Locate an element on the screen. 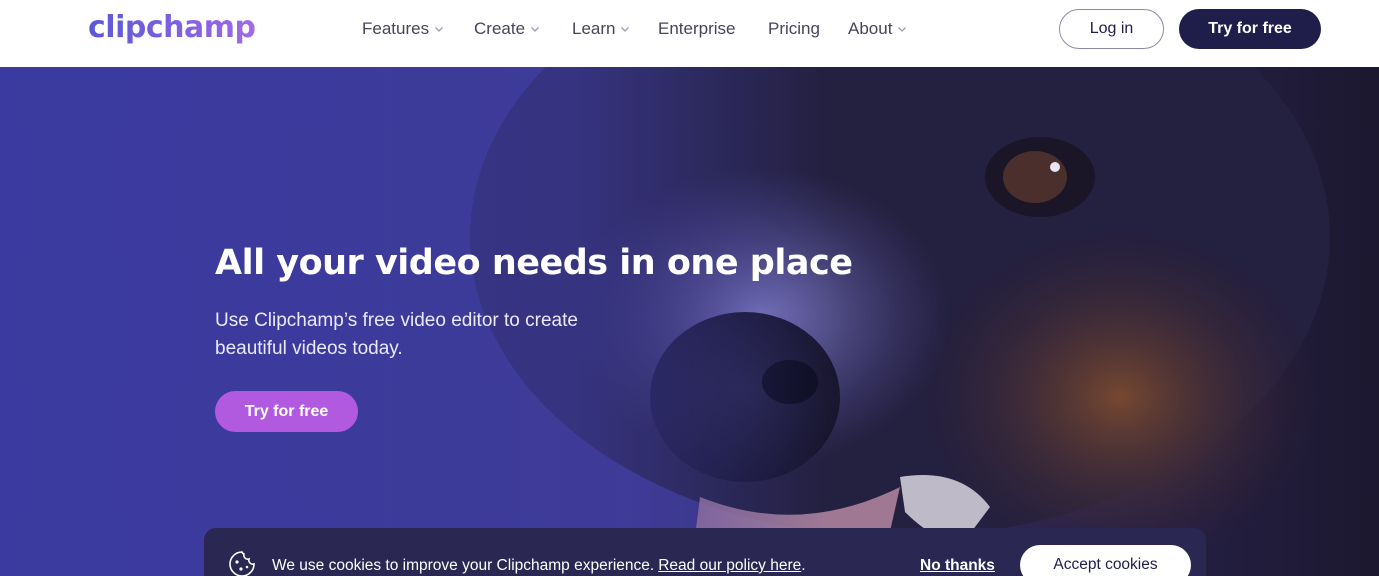 Image resolution: width=1379 pixels, height=576 pixels. try-for-free-button: Try for free is located at coordinates (1250, 29).